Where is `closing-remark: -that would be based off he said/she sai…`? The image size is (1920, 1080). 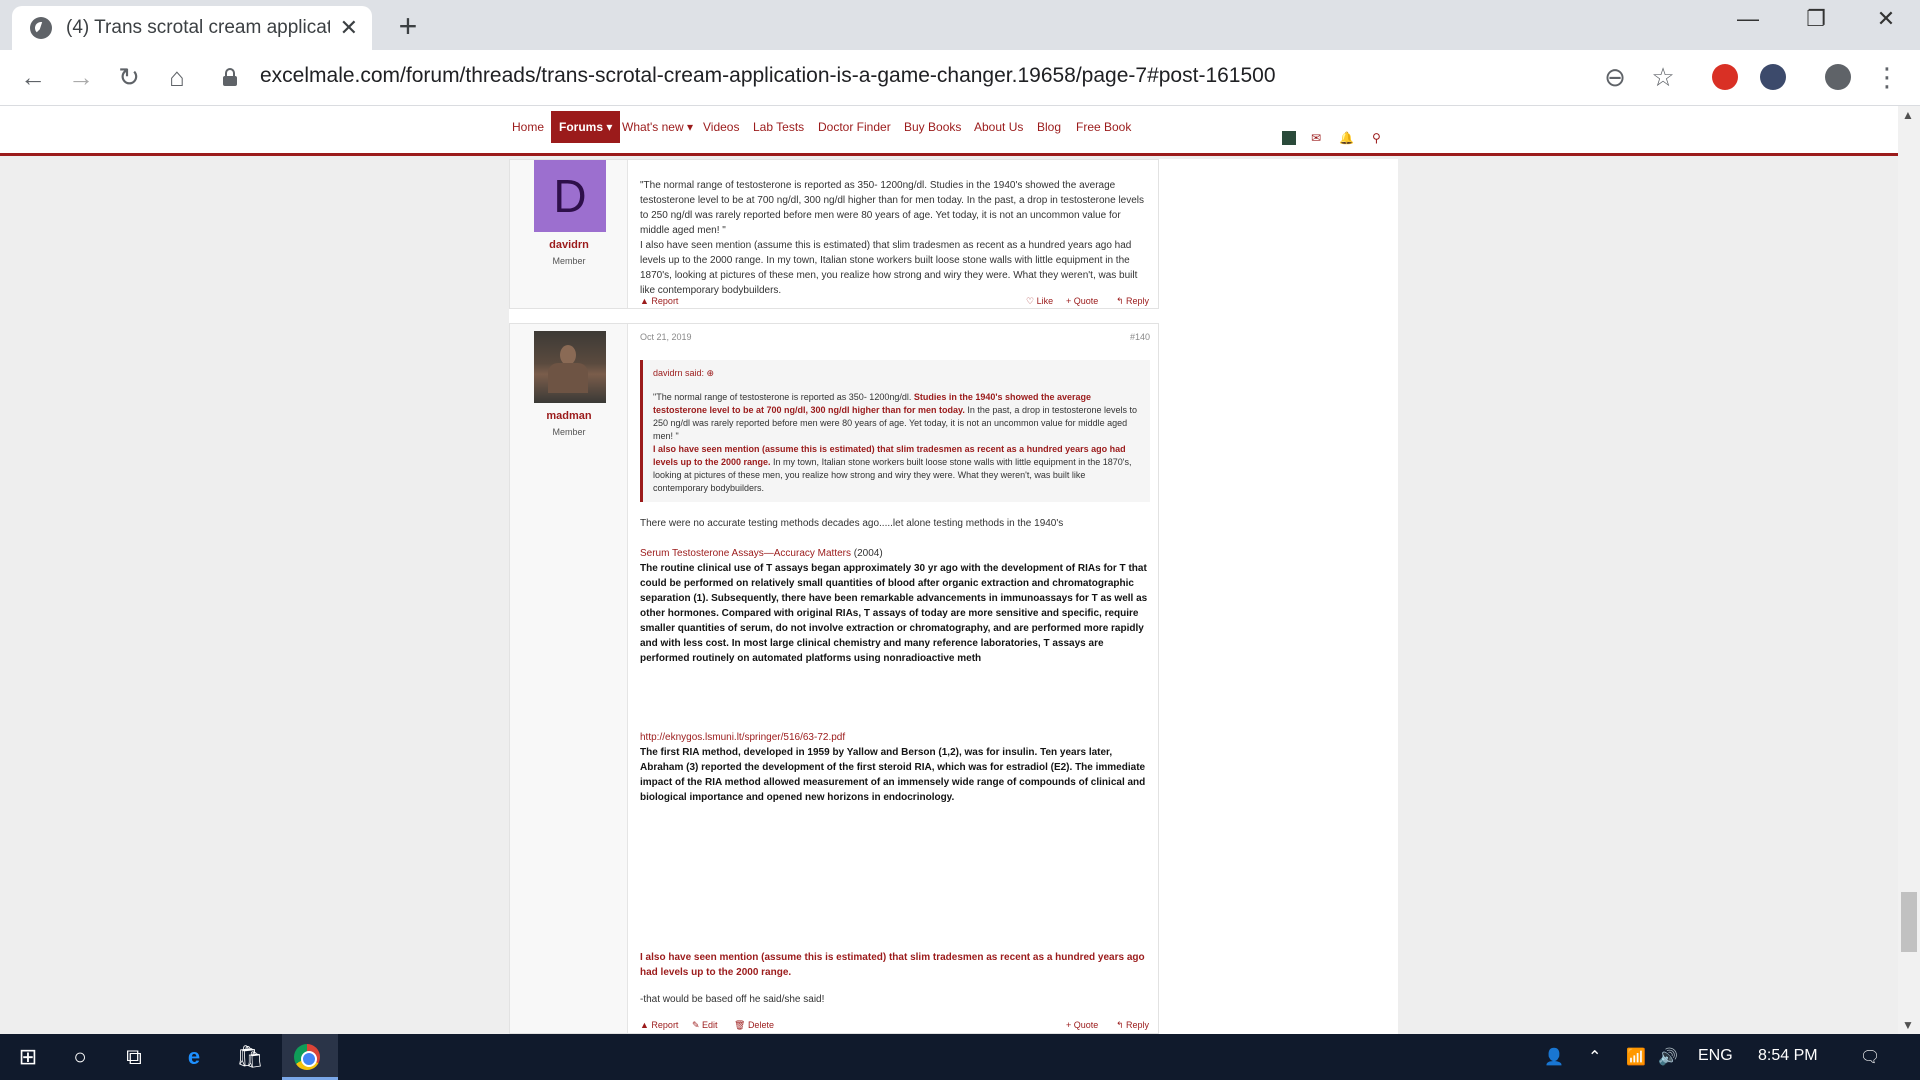 closing-remark: -that would be based off he said/she sai… is located at coordinates (732, 999).